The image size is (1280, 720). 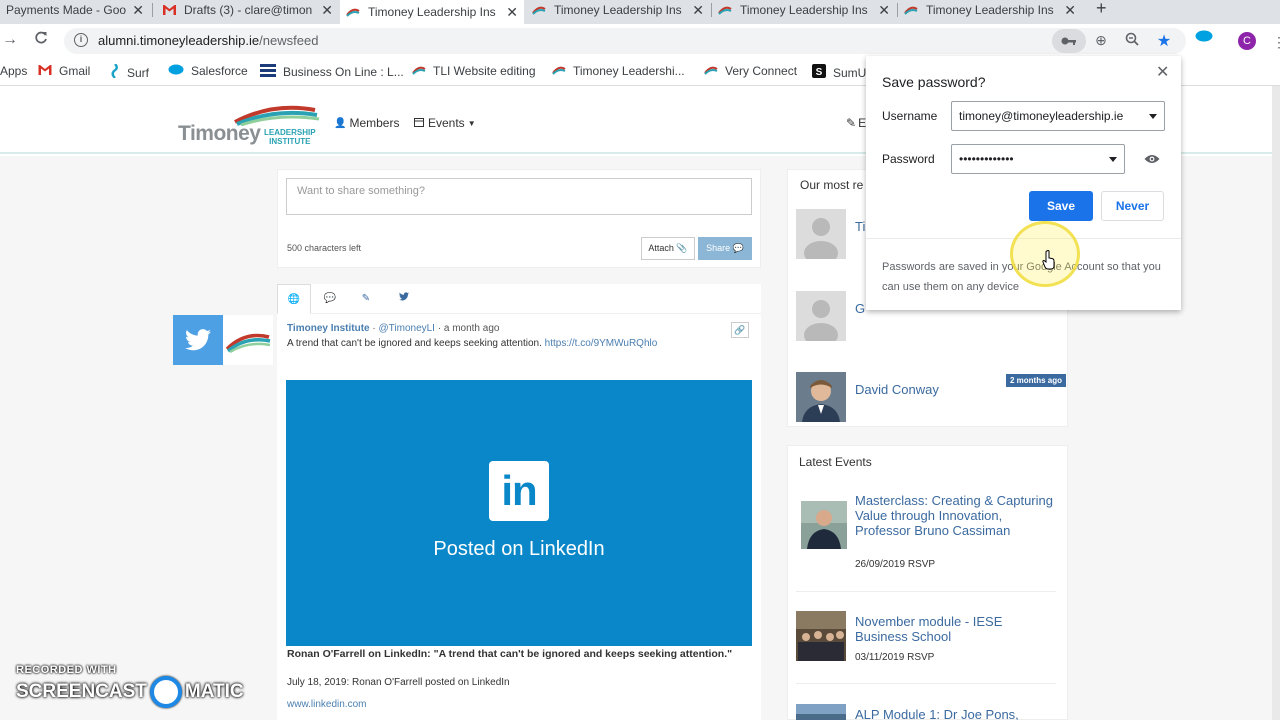 I want to click on tab-comments: 💬, so click(x=330, y=299).